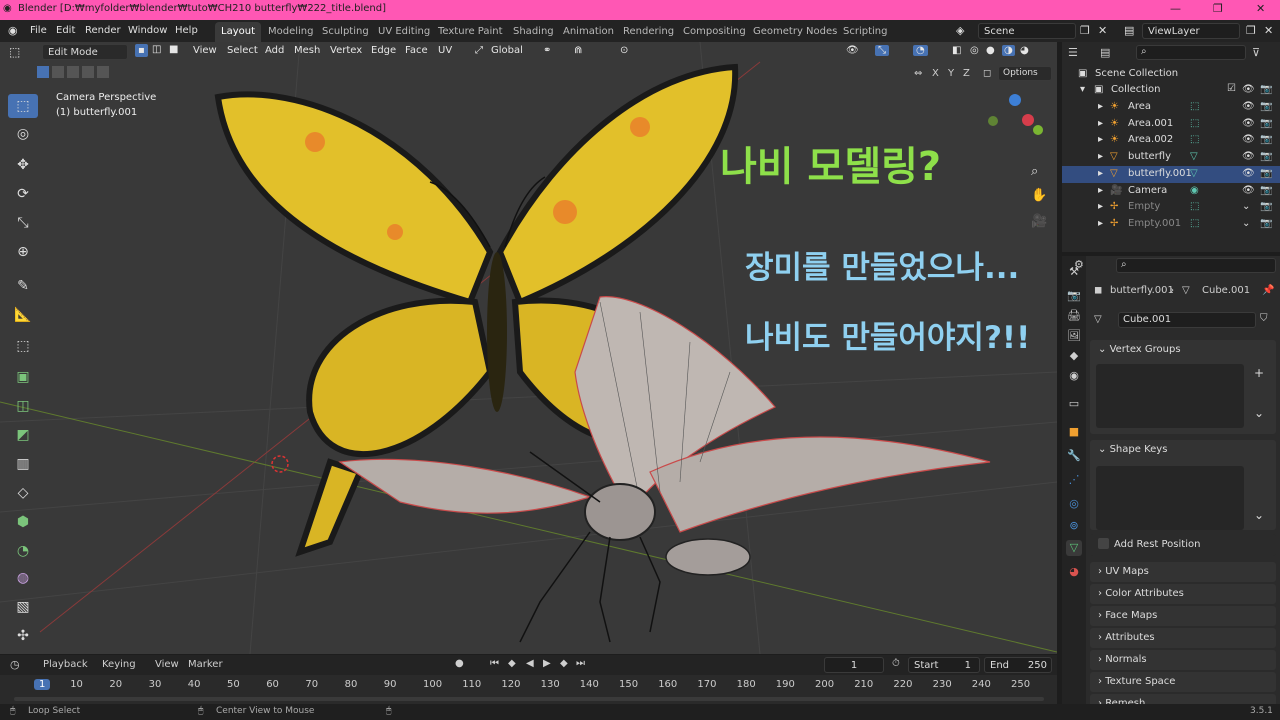 The height and width of the screenshot is (720, 1280). Describe the element at coordinates (1027, 31) in the screenshot. I see `scene-selector: Scene` at that location.